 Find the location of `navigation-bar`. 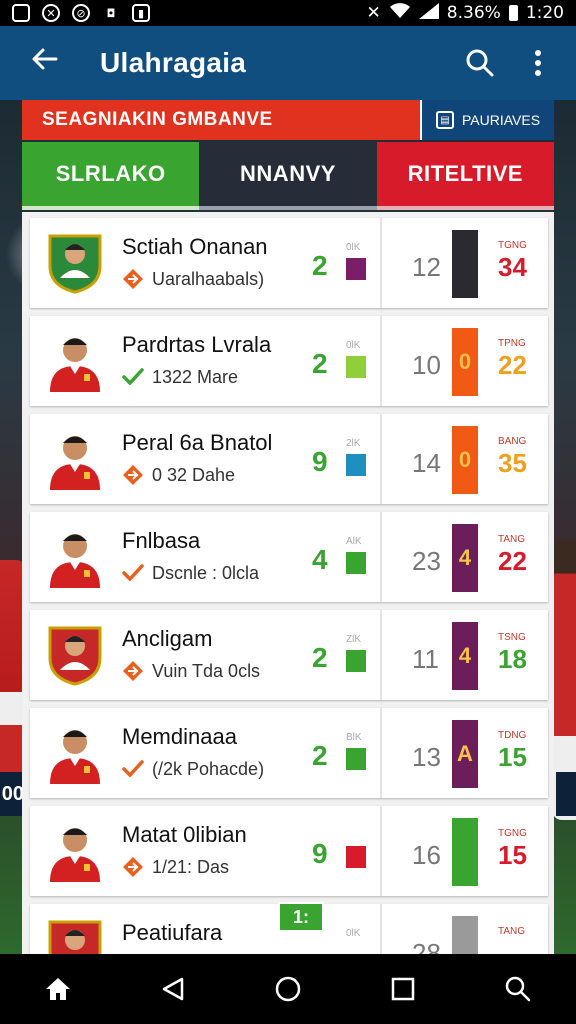

navigation-bar is located at coordinates (288, 989).